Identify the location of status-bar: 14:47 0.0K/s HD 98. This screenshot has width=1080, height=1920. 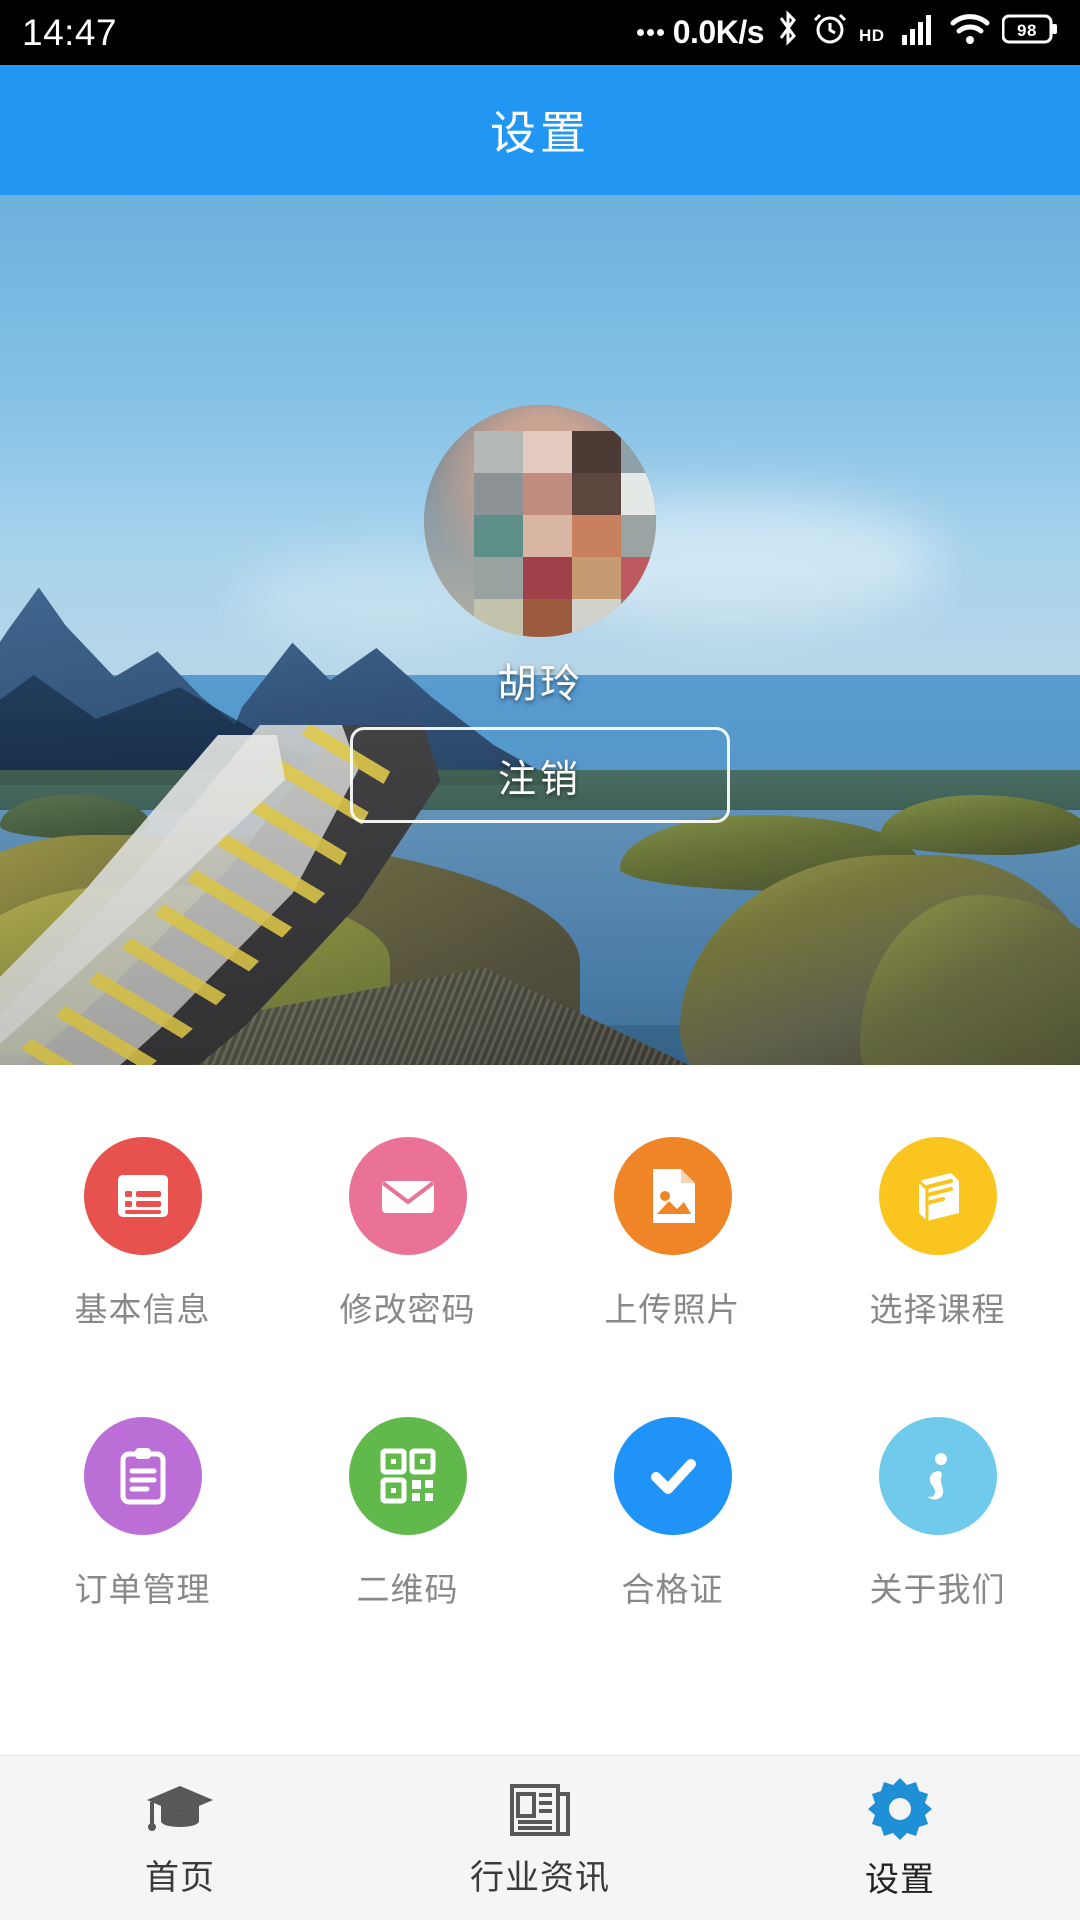
(540, 32).